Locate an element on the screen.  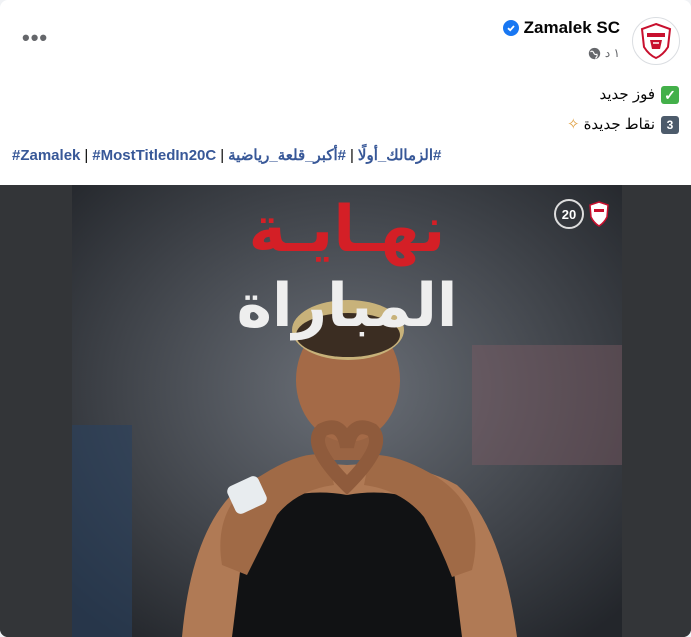
headline-red: نهـايـة is located at coordinates (347, 230).